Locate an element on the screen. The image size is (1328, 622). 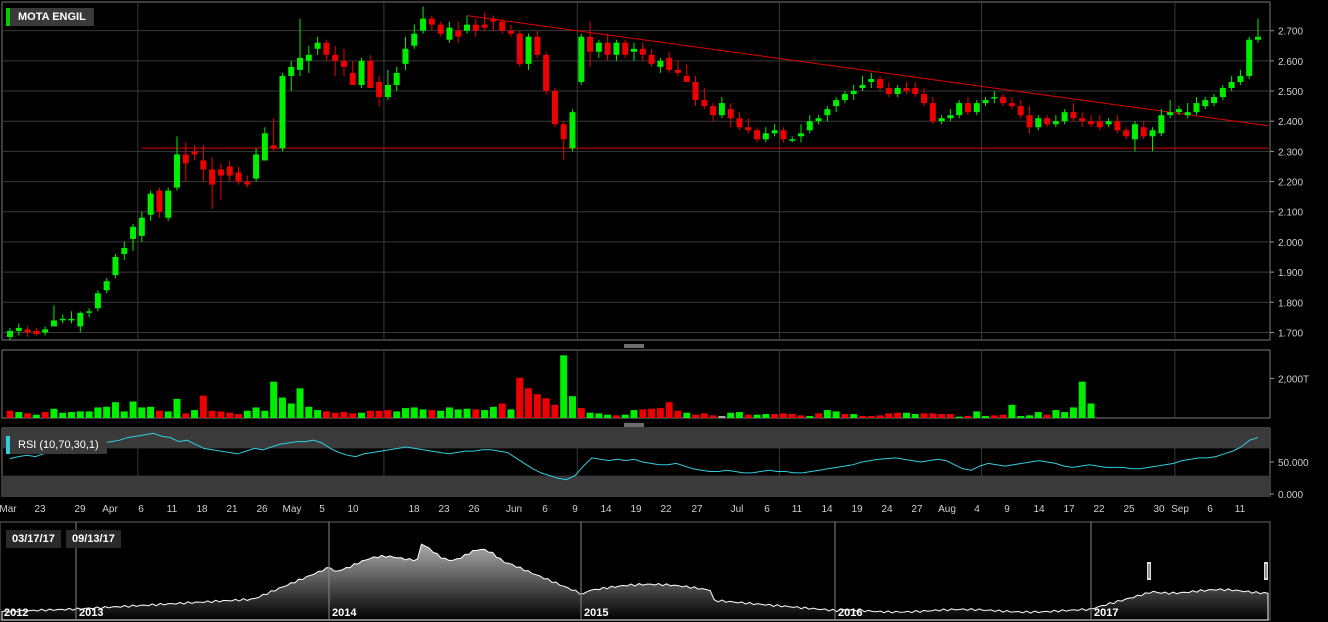
date-axis-label: 6 is located at coordinates (1210, 509).